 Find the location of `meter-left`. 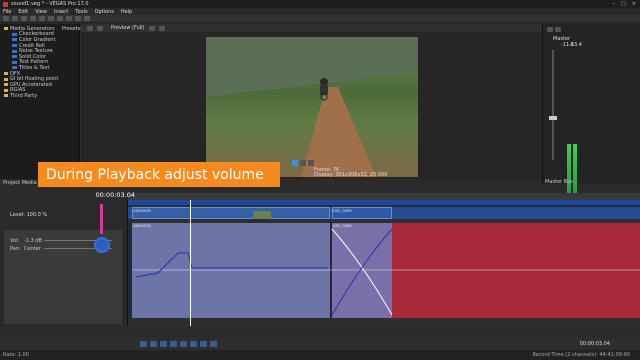

meter-left is located at coordinates (569, 169).